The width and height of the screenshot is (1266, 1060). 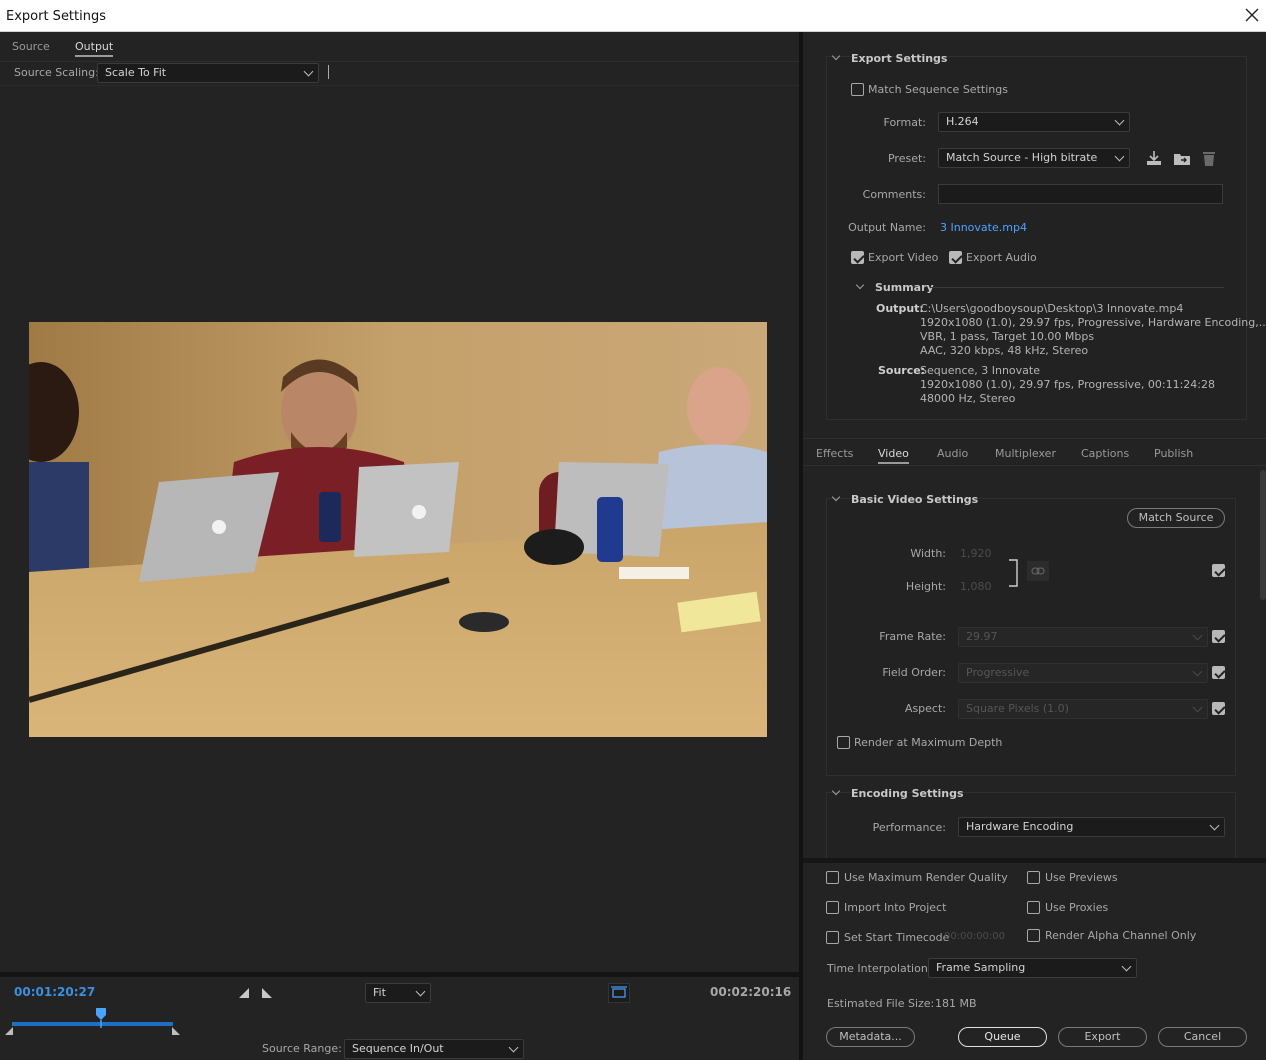 What do you see at coordinates (9, 1032) in the screenshot?
I see `in-point-handle-icon` at bounding box center [9, 1032].